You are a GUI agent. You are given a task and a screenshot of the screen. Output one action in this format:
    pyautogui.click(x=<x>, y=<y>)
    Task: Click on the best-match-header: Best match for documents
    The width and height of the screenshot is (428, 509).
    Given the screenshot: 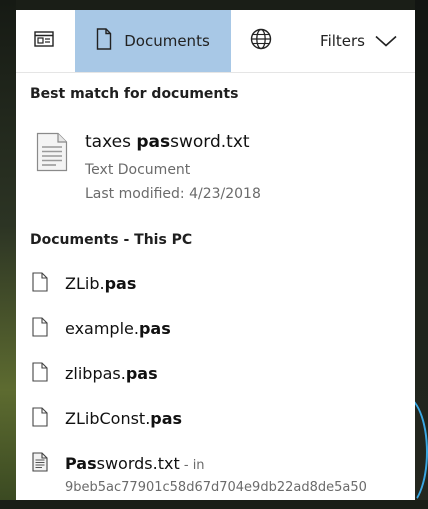 What is the action you would take?
    pyautogui.click(x=134, y=94)
    